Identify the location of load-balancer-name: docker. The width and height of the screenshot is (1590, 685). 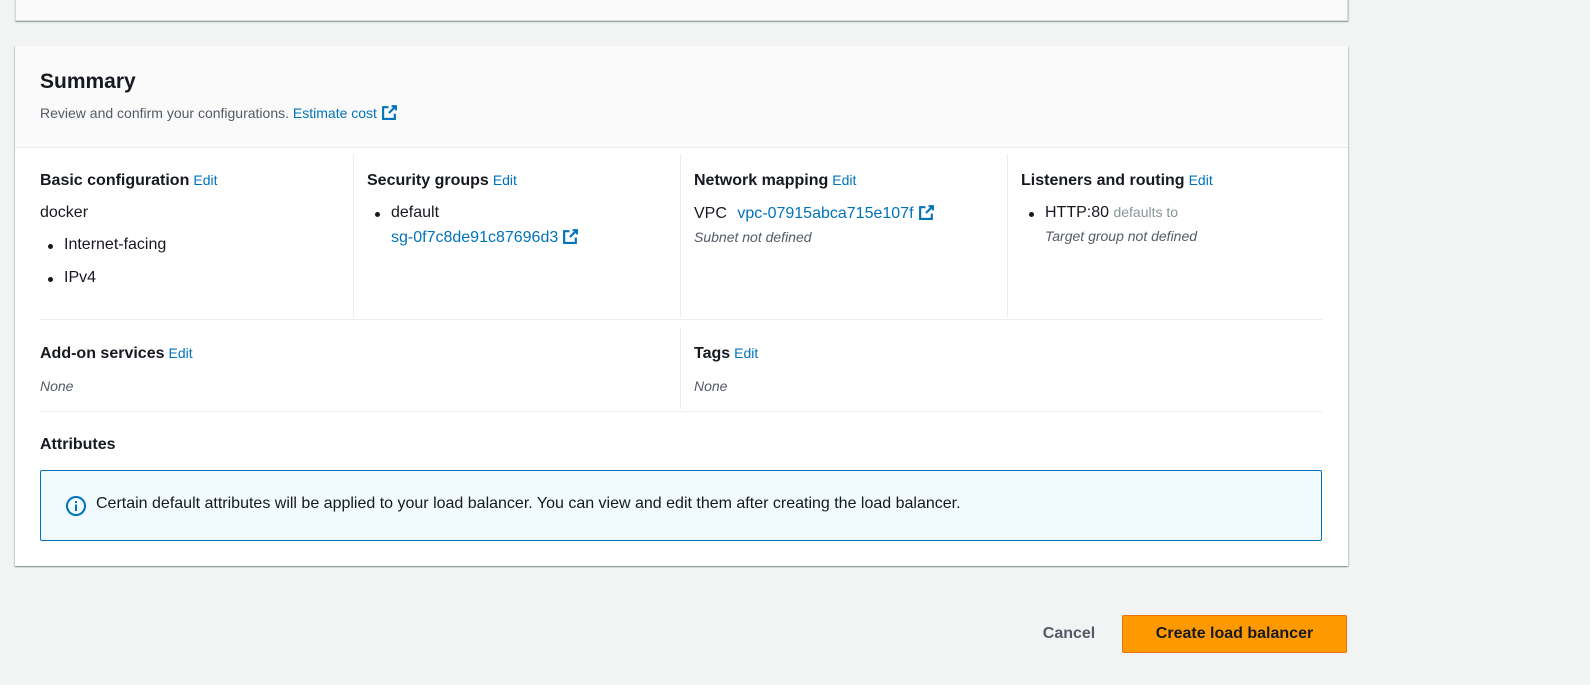
(64, 212).